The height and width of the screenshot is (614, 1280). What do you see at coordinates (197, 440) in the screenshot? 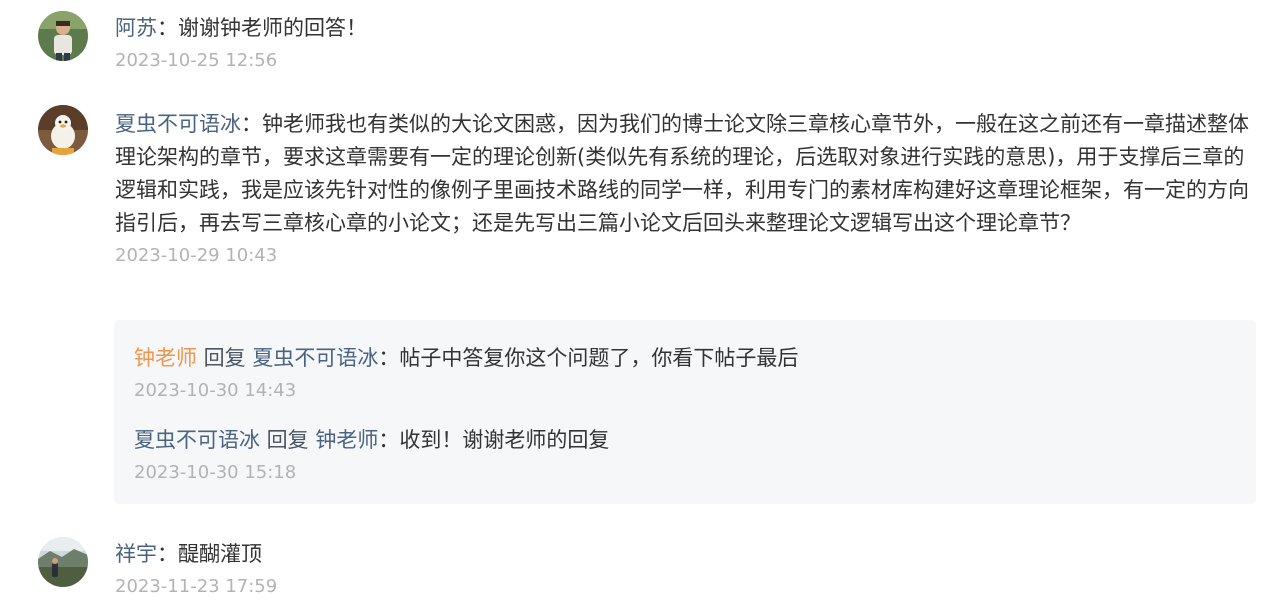
I see `reply-author-name: 夏虫不可语冰` at bounding box center [197, 440].